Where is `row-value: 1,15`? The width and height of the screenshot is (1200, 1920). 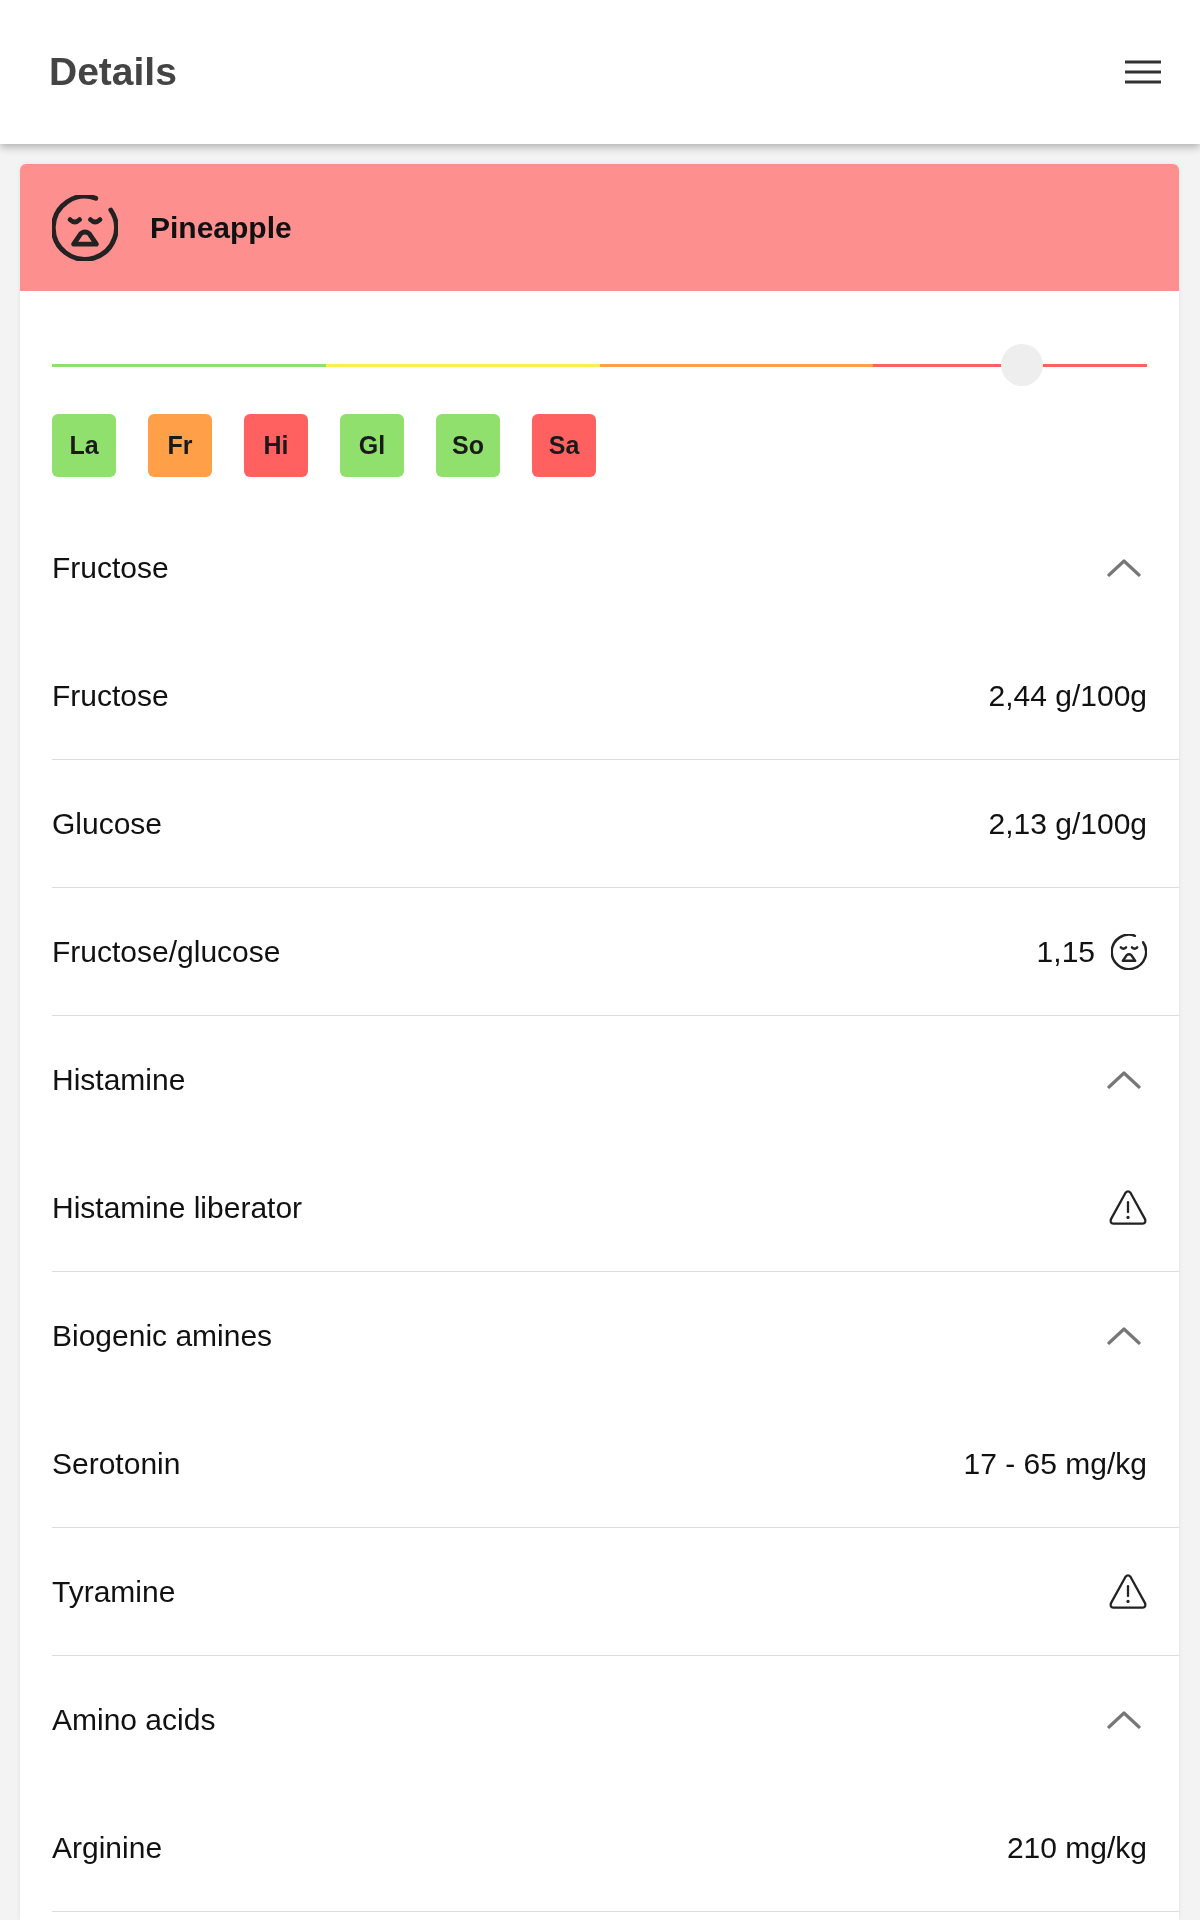 row-value: 1,15 is located at coordinates (1065, 951).